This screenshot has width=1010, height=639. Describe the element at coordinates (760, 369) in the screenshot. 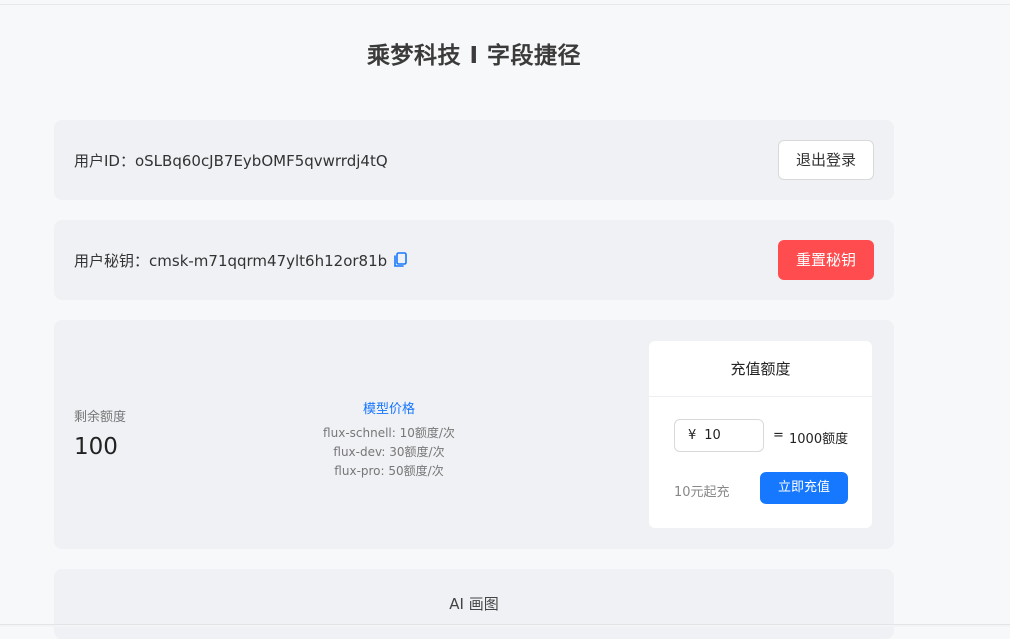

I see `recharge-title: 充值额度` at that location.